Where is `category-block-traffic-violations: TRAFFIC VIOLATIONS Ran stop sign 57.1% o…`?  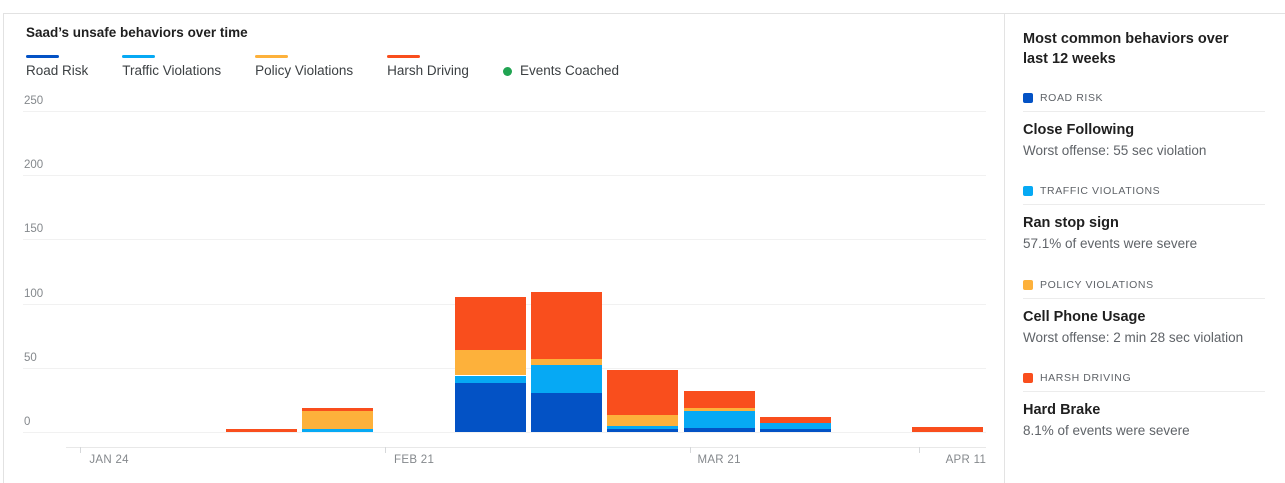
category-block-traffic-violations: TRAFFIC VIOLATIONS Ran stop sign 57.1% o… is located at coordinates (1144, 219).